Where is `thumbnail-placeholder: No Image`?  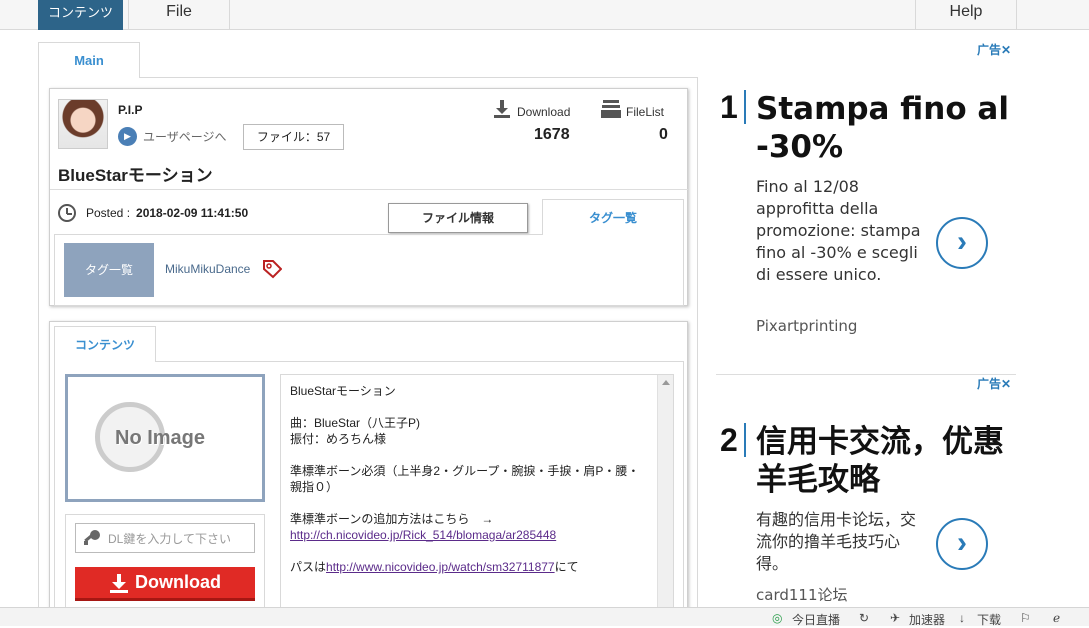 thumbnail-placeholder: No Image is located at coordinates (165, 438).